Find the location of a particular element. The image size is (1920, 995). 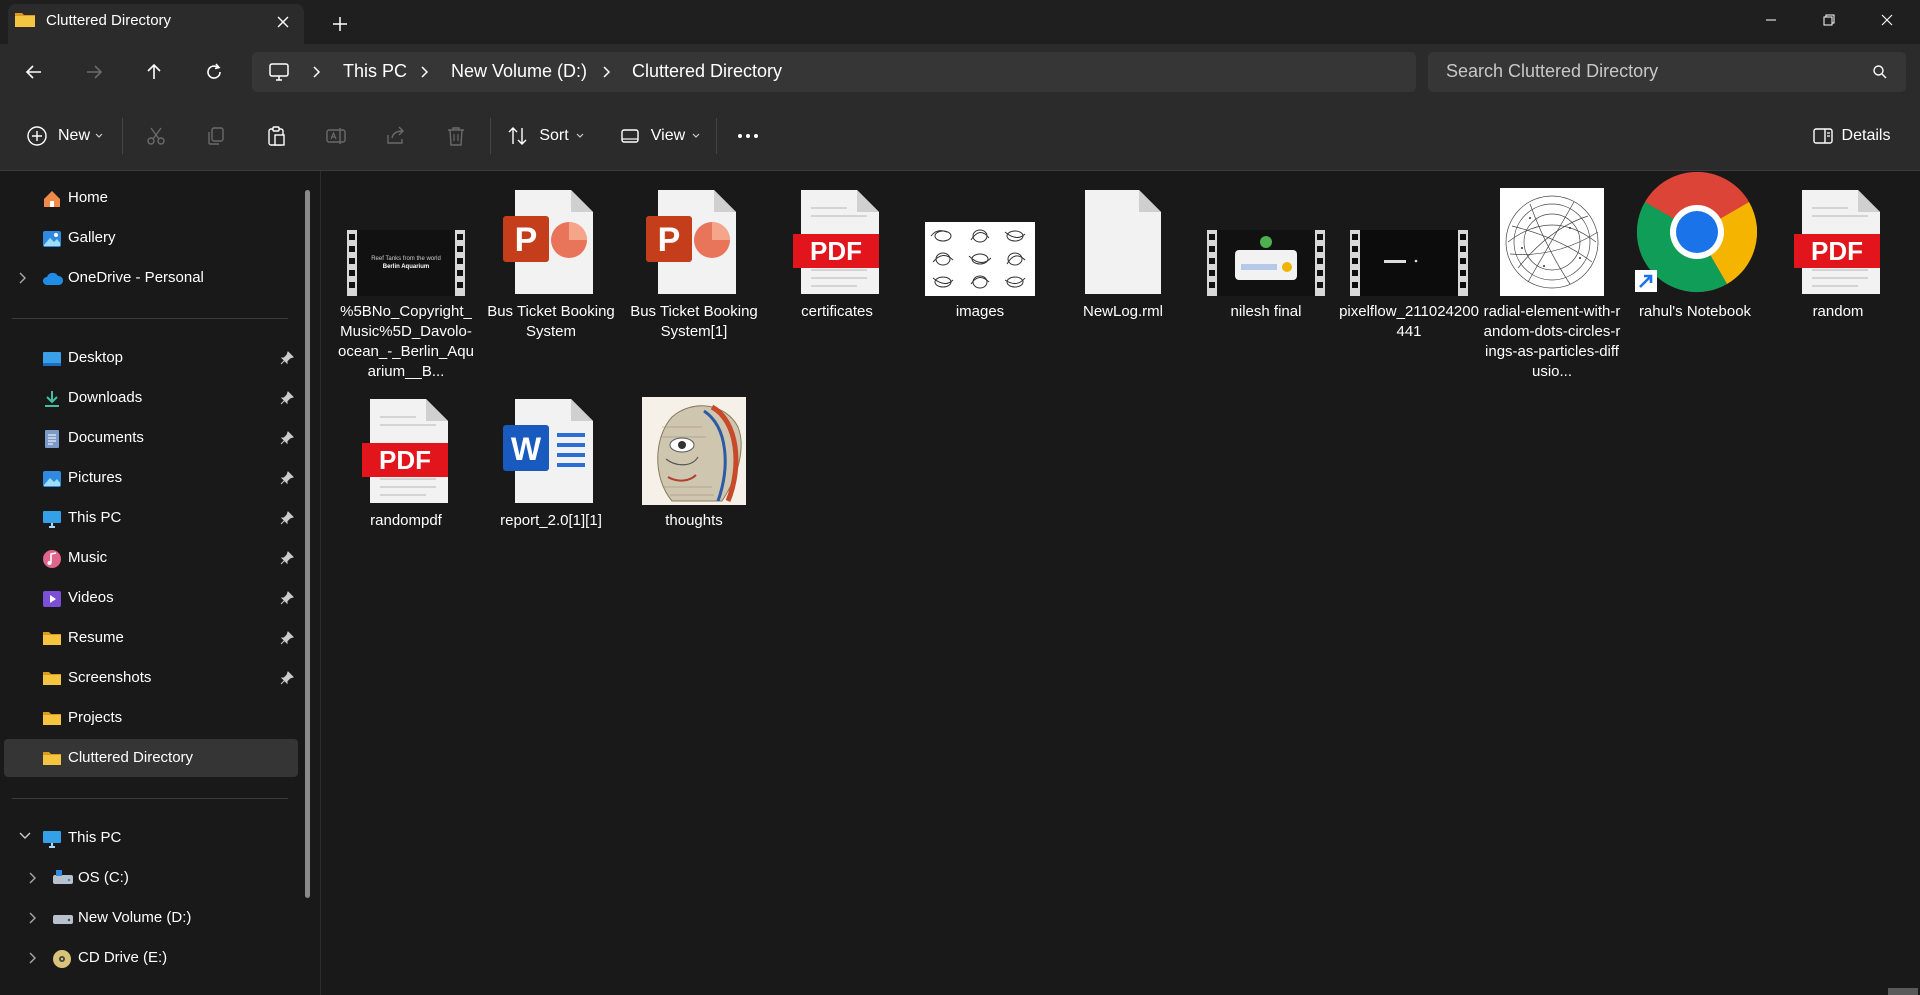

share-icon is located at coordinates (396, 136).